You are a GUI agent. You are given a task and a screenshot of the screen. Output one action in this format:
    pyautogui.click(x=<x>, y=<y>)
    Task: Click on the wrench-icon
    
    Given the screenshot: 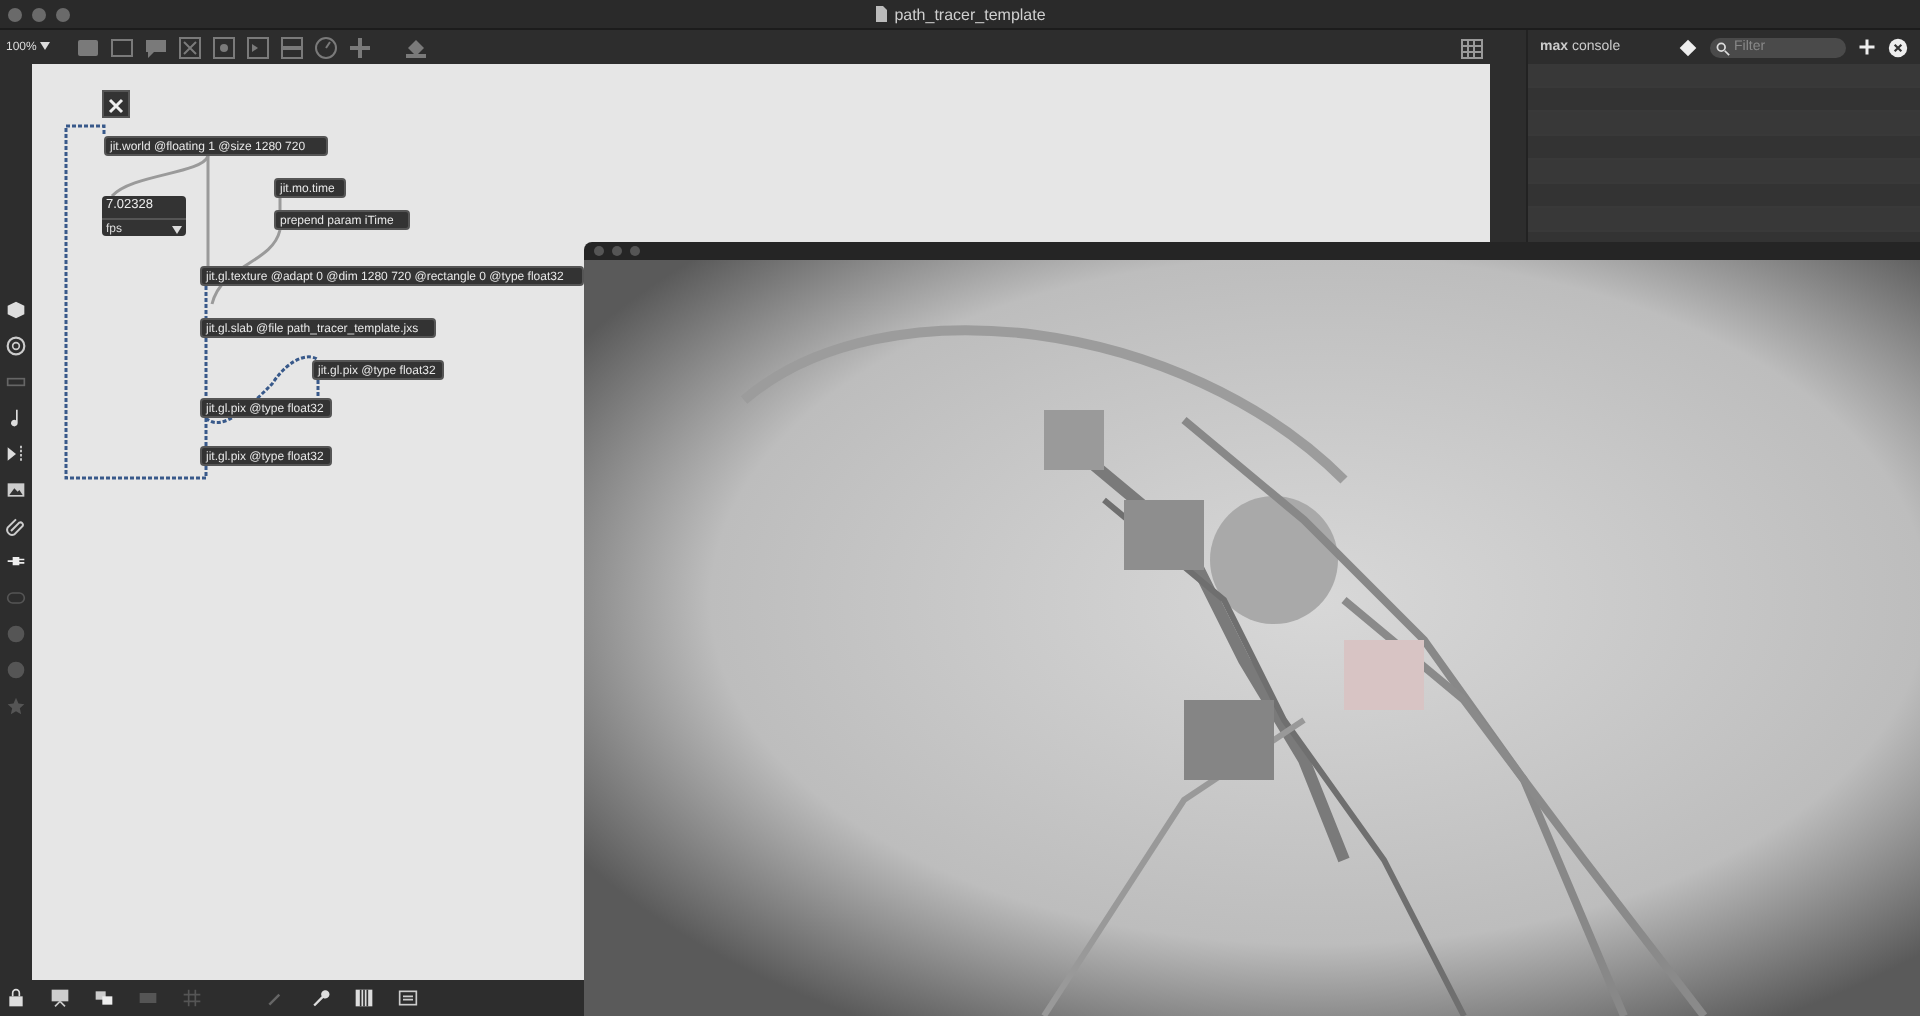 What is the action you would take?
    pyautogui.click(x=320, y=998)
    